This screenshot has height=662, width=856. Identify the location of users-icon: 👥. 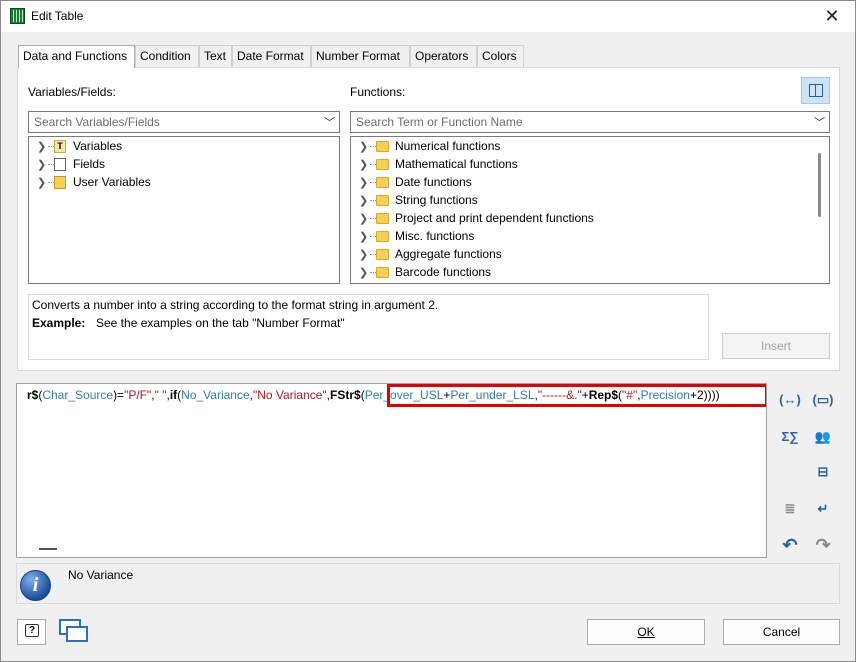
(823, 437).